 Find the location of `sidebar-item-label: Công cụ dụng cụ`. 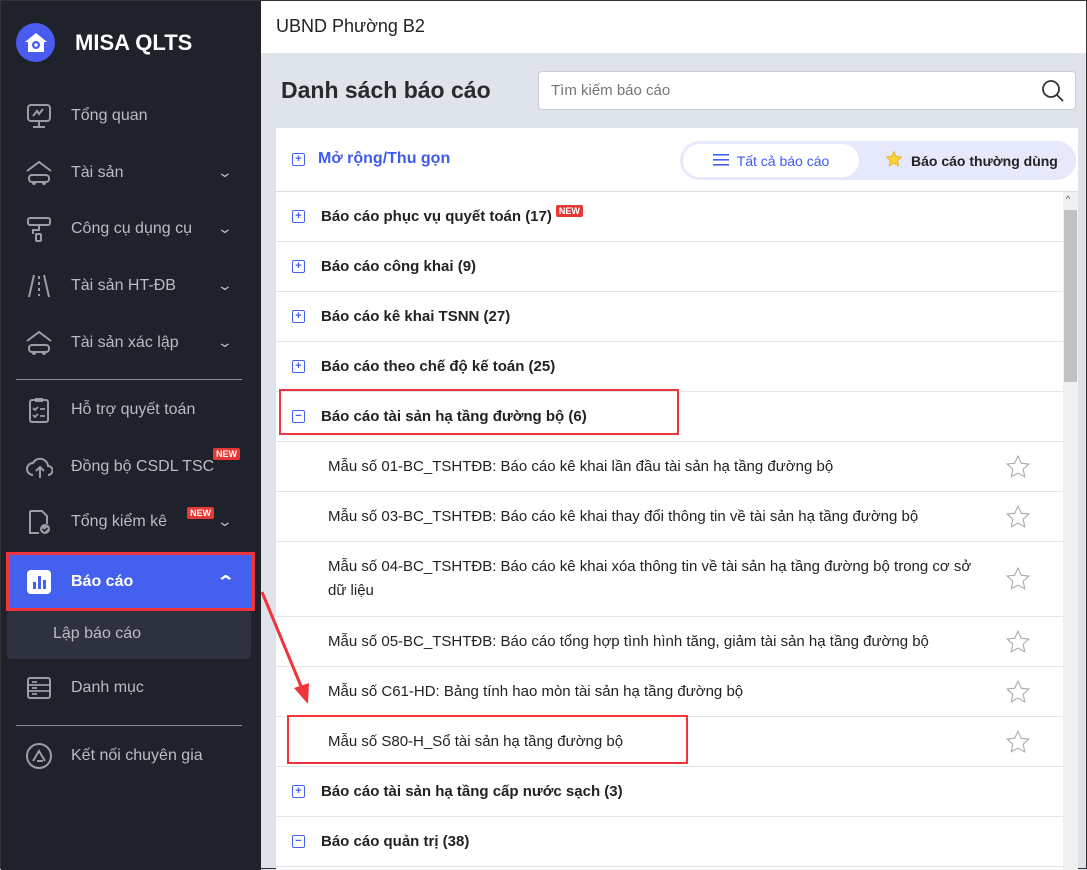

sidebar-item-label: Công cụ dụng cụ is located at coordinates (131, 228).